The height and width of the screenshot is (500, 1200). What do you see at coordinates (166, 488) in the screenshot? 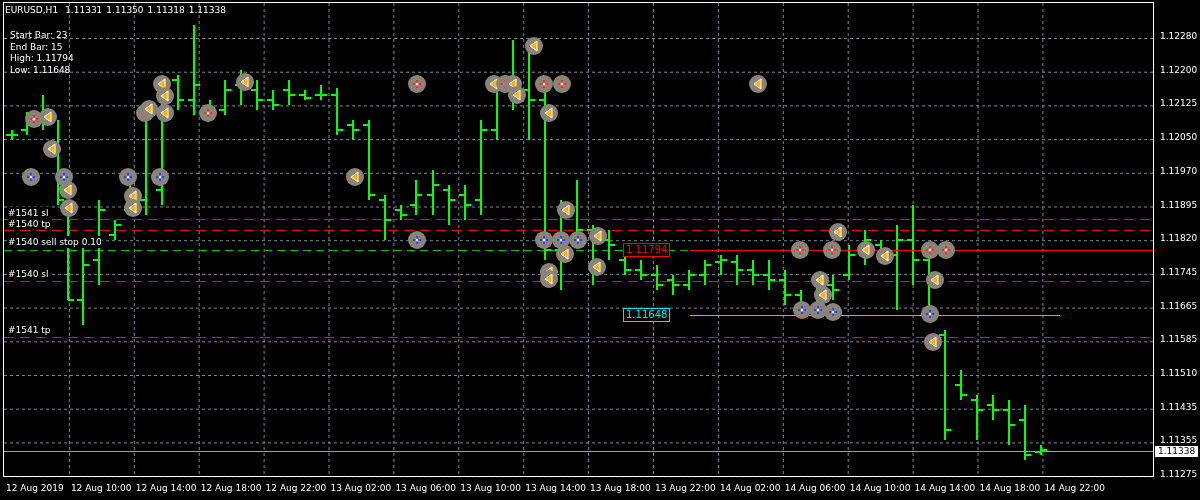
I see `time-axis-label: 12 Aug 14:00` at bounding box center [166, 488].